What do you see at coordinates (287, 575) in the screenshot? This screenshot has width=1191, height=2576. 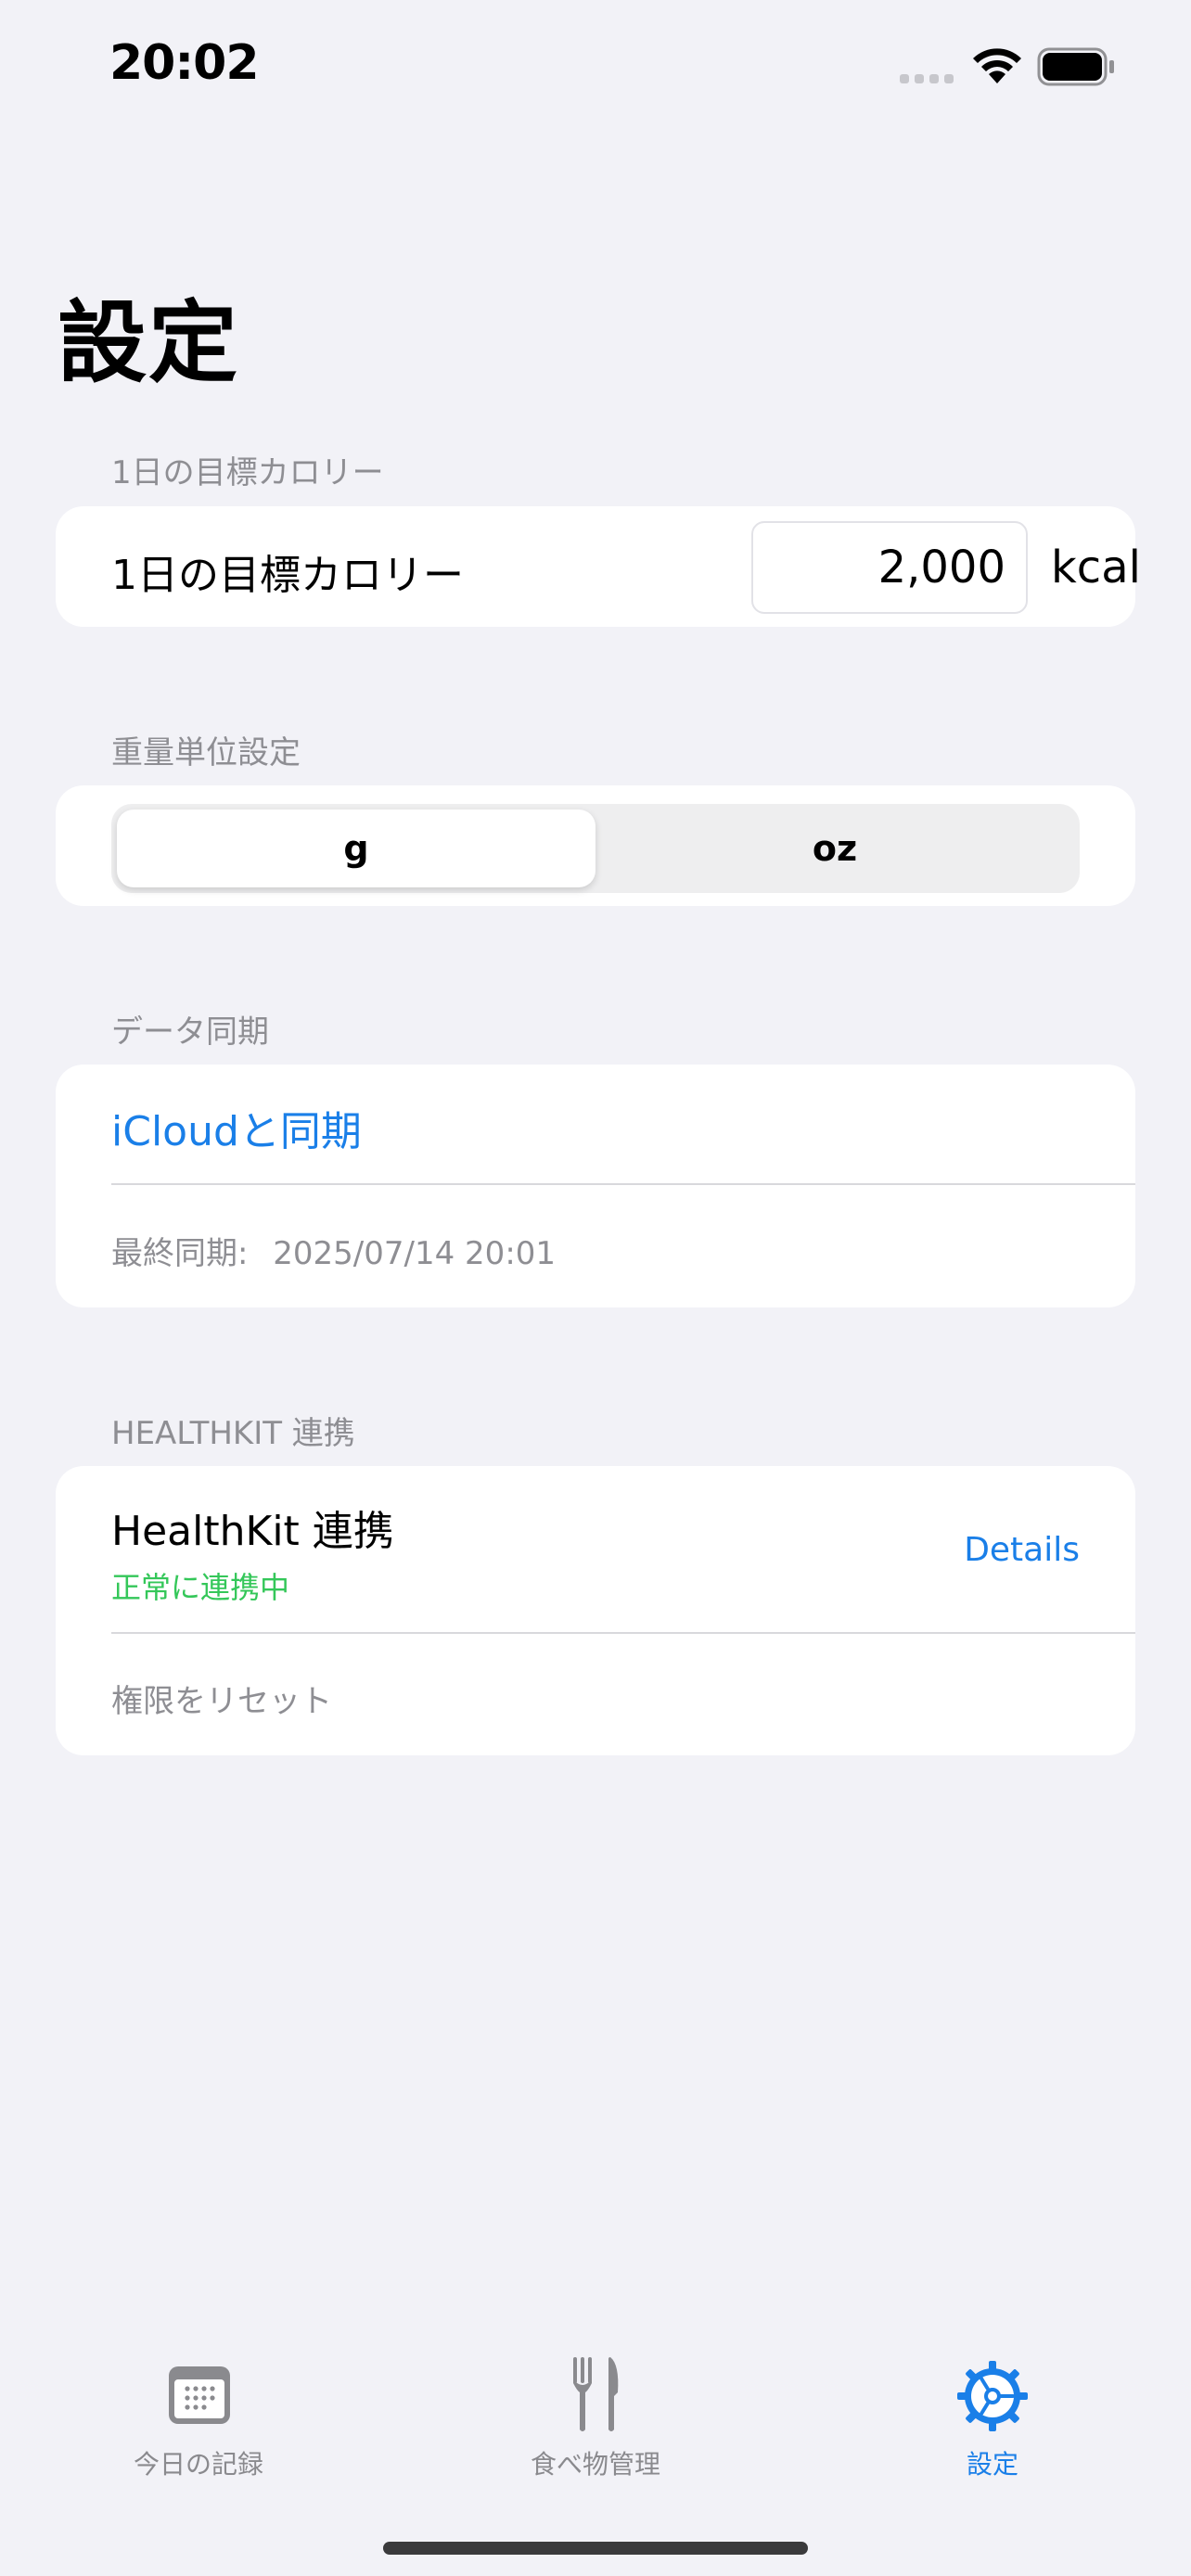 I see `calorie-label: 1日の目標カロリー` at bounding box center [287, 575].